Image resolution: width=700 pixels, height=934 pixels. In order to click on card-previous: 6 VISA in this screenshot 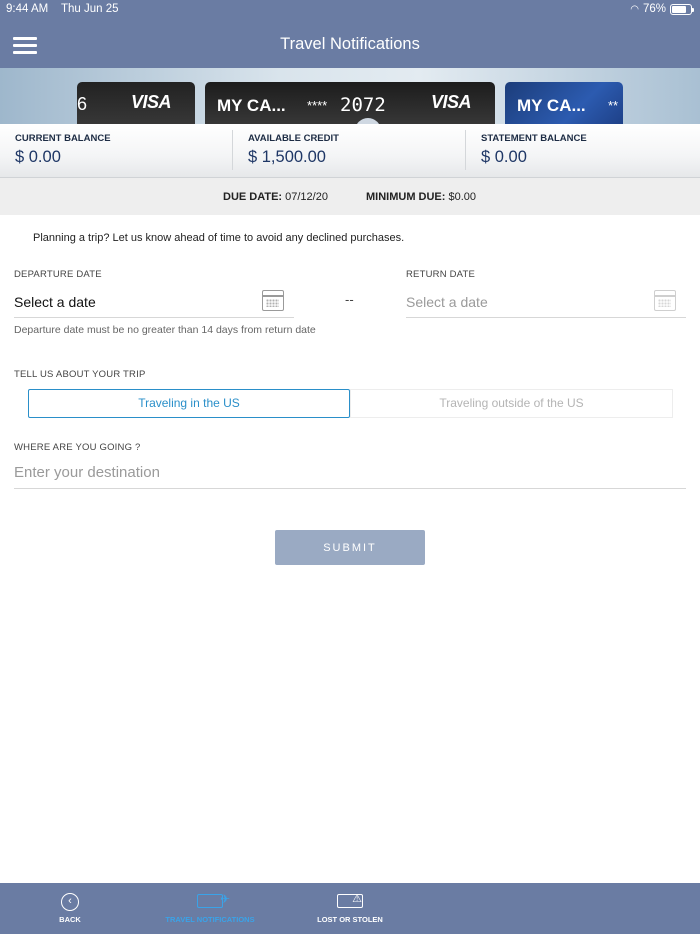, I will do `click(136, 103)`.